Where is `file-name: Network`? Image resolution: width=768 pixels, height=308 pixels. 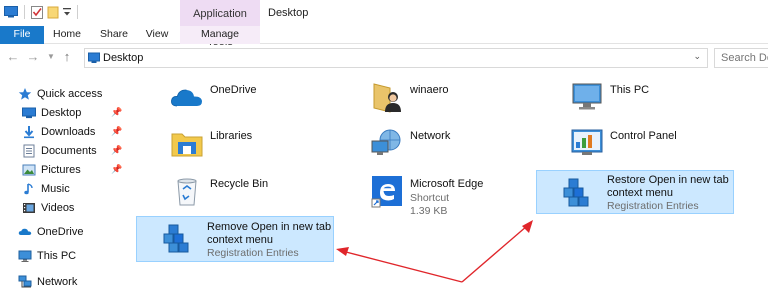
file-name: Network is located at coordinates (430, 136).